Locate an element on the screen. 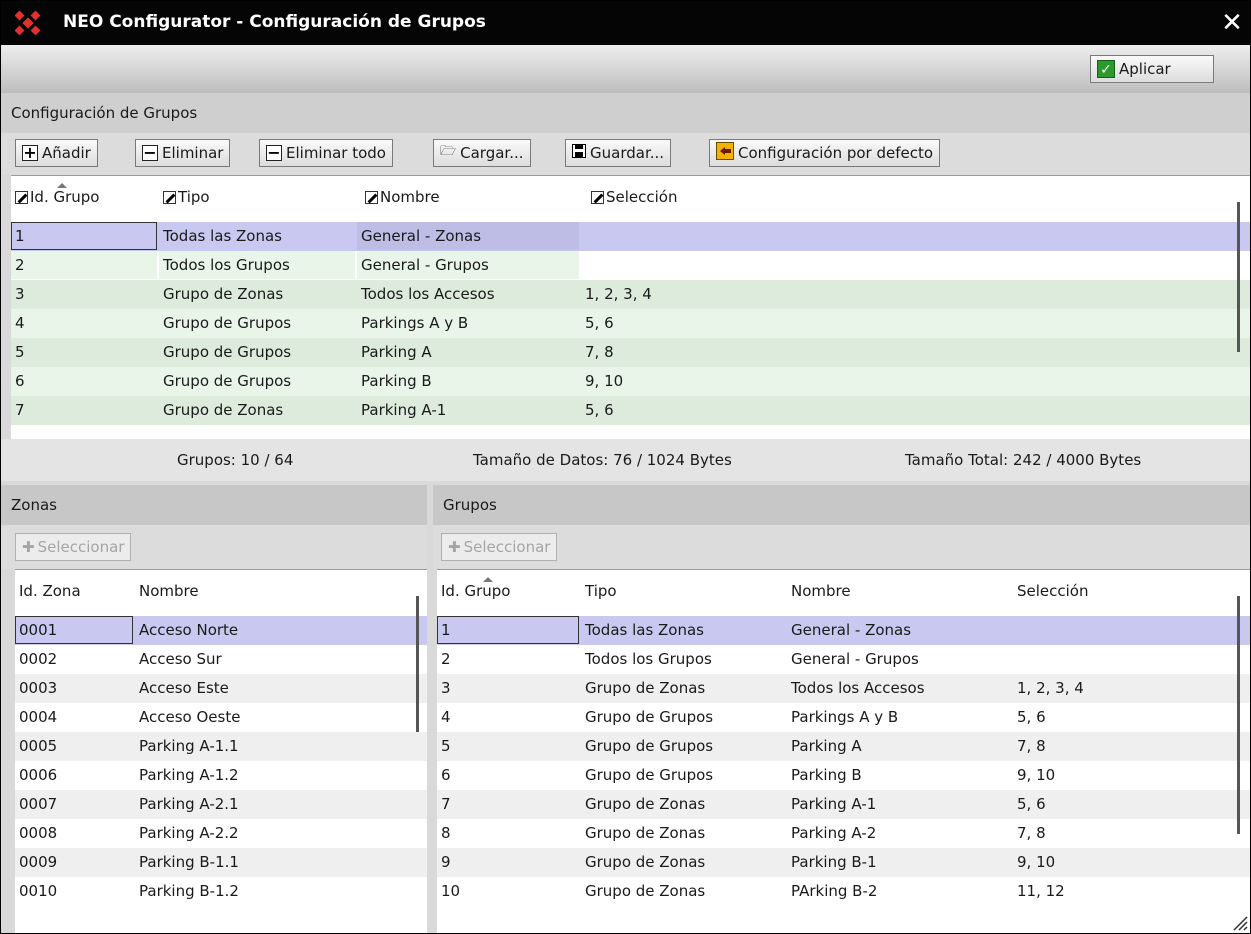 The height and width of the screenshot is (934, 1251). apply-button: ✓ Aplicar is located at coordinates (1152, 69).